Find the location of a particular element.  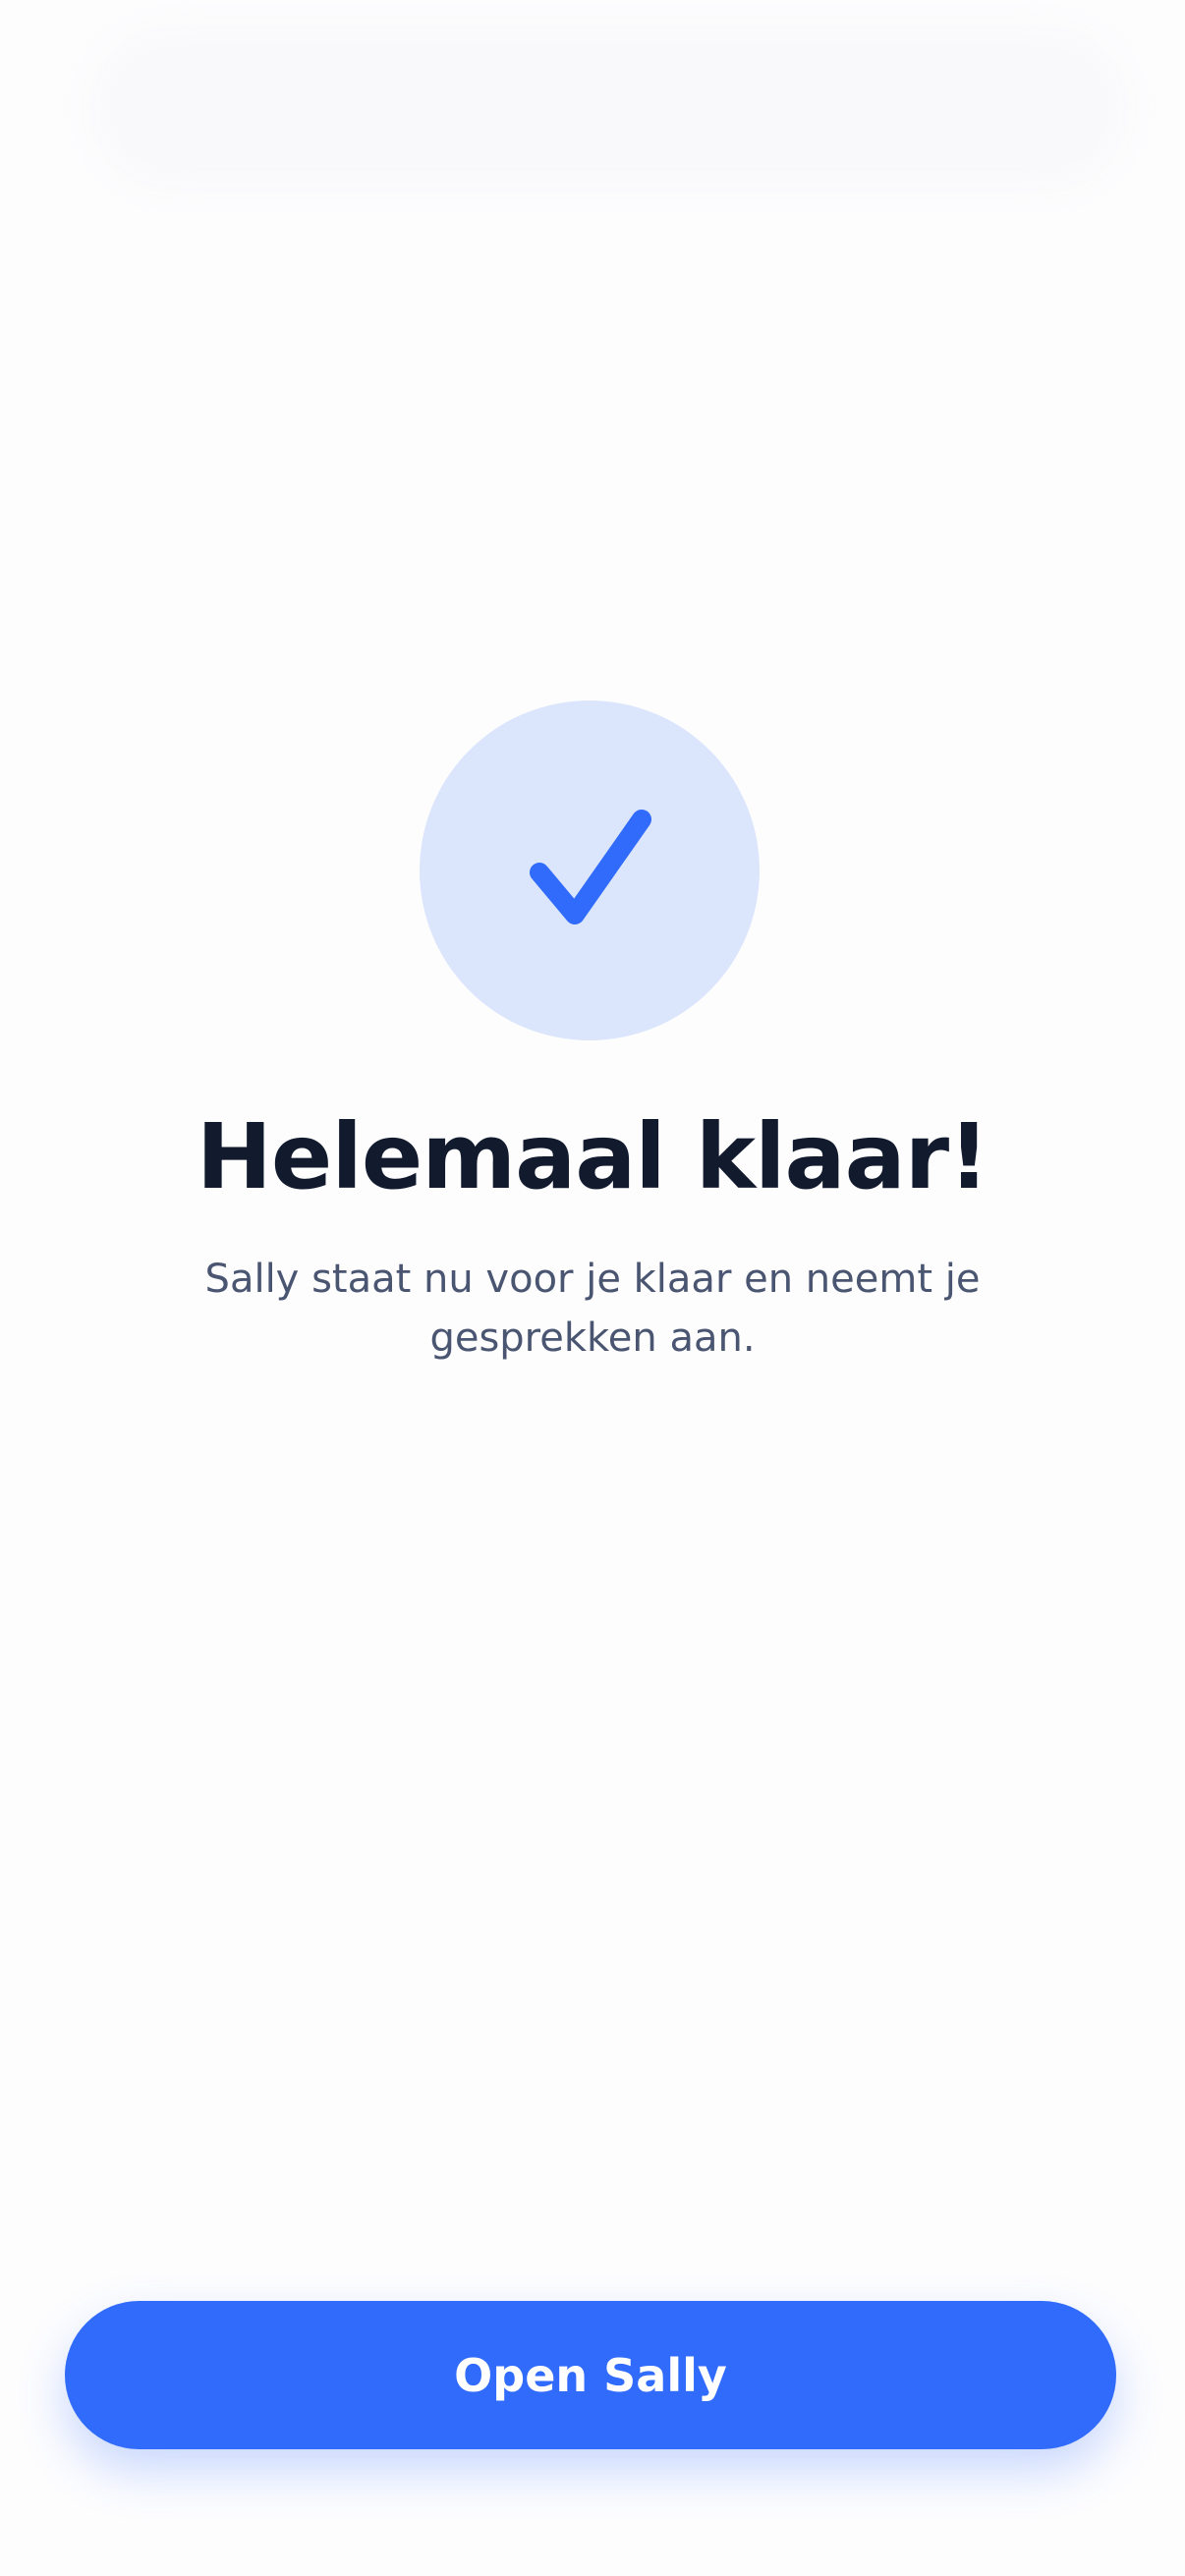

open-sally-button: Open Sally is located at coordinates (591, 2375).